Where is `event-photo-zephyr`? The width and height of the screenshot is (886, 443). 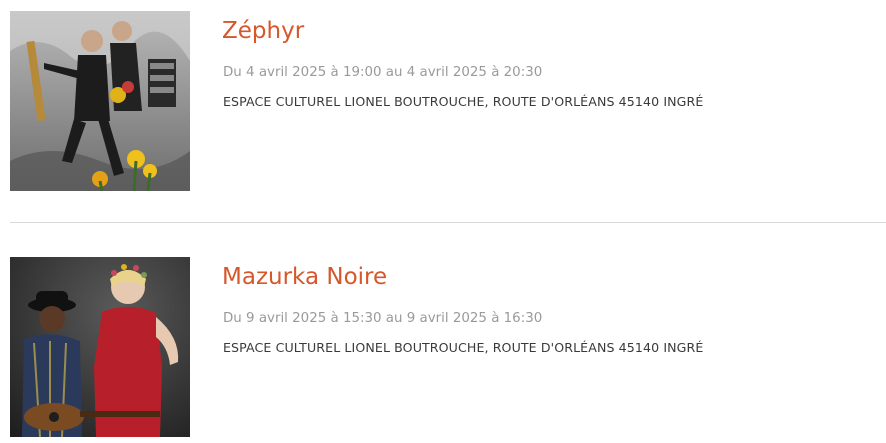 event-photo-zephyr is located at coordinates (100, 101).